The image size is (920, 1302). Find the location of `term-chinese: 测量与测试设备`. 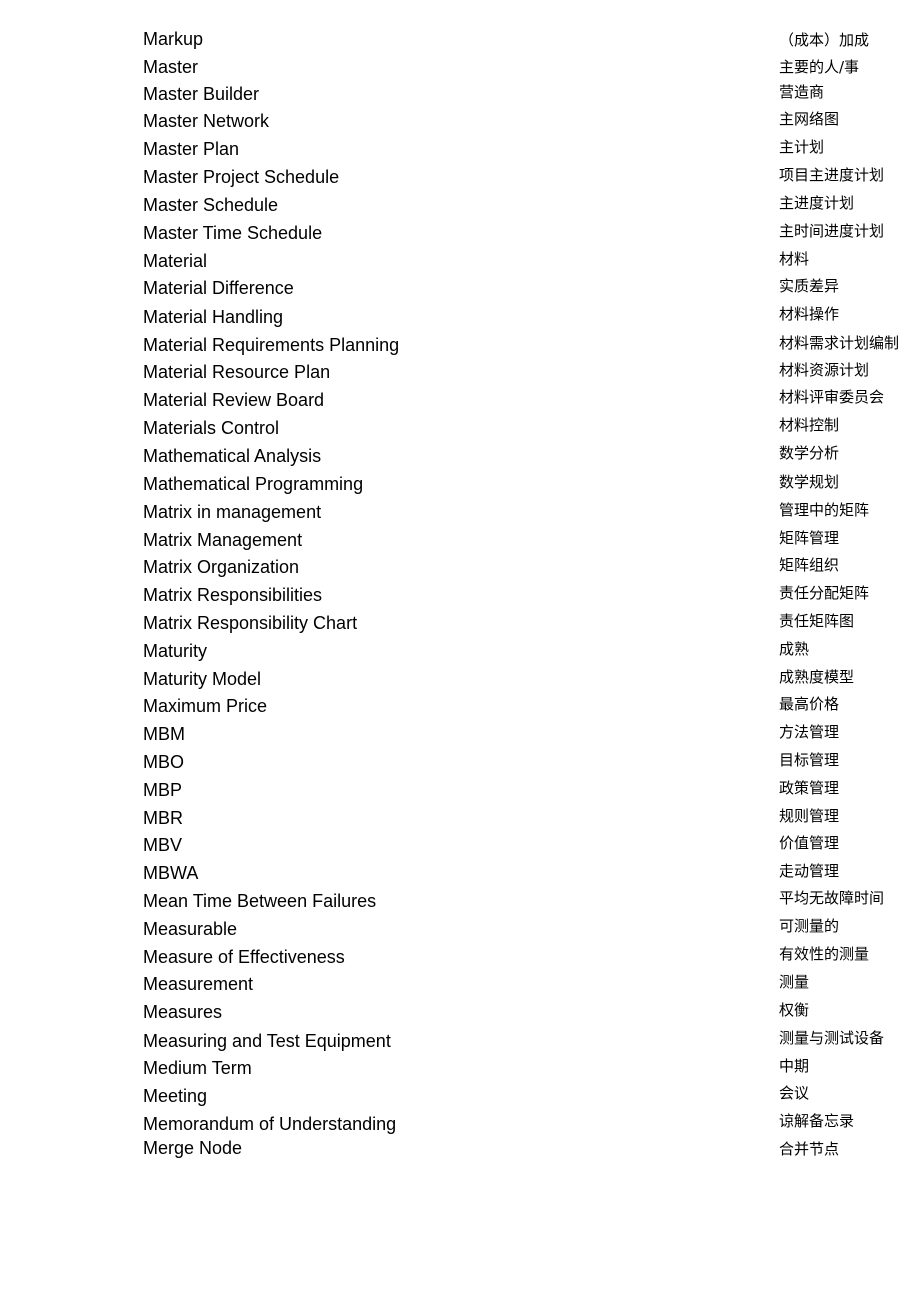

term-chinese: 测量与测试设备 is located at coordinates (832, 1038).